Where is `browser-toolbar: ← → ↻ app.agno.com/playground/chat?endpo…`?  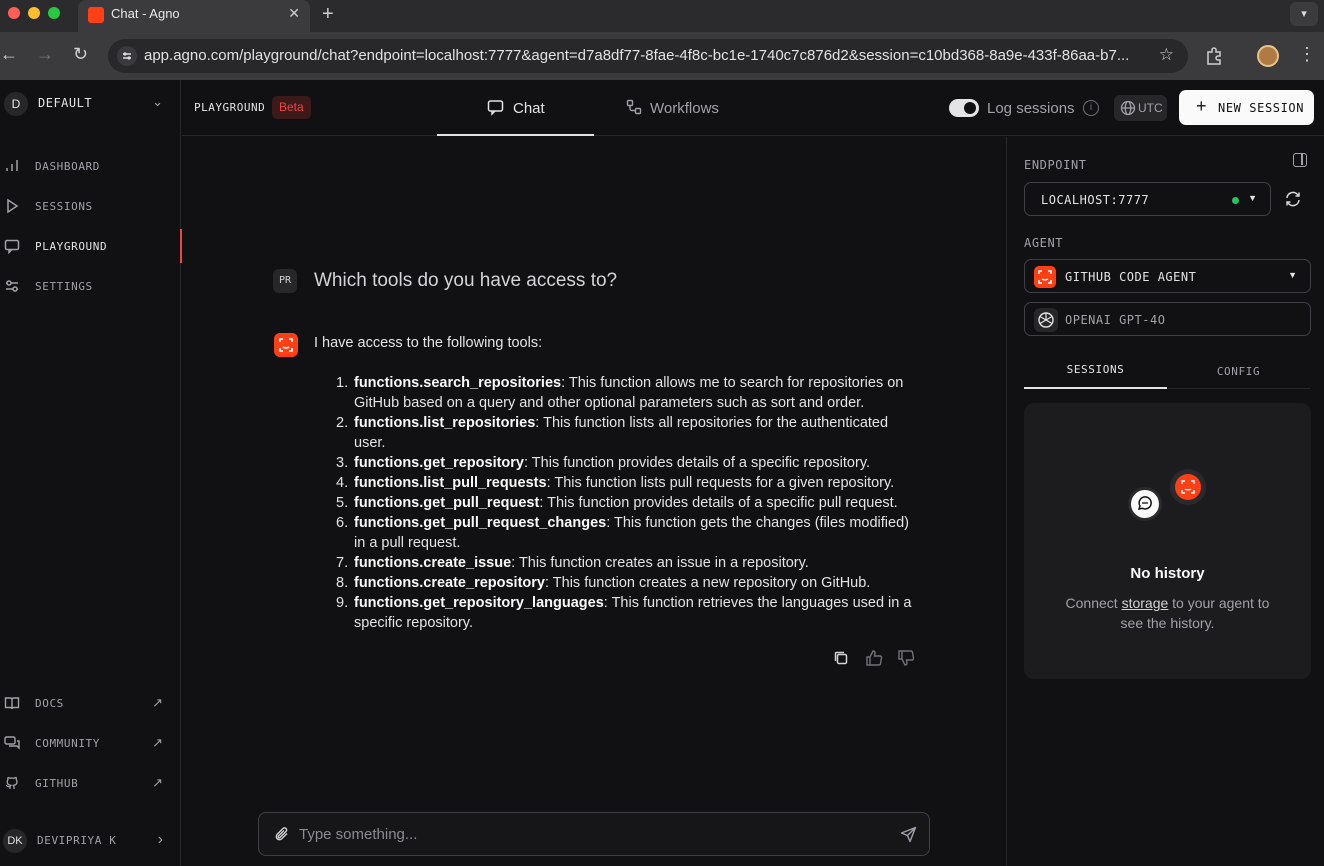 browser-toolbar: ← → ↻ app.agno.com/playground/chat?endpo… is located at coordinates (662, 56).